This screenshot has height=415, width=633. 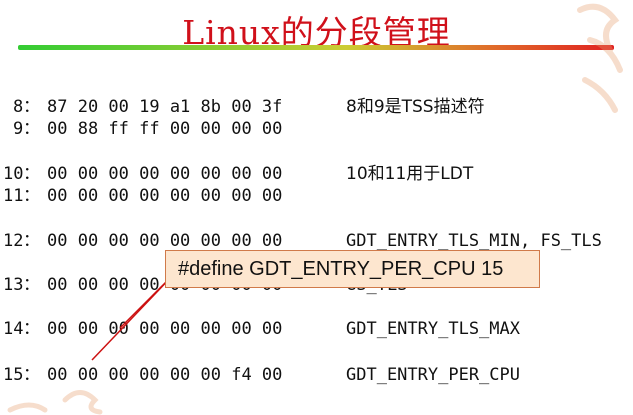 I want to click on gdt-hex-bytes: 00 00 00 00 00 00 f4 00, so click(x=165, y=375).